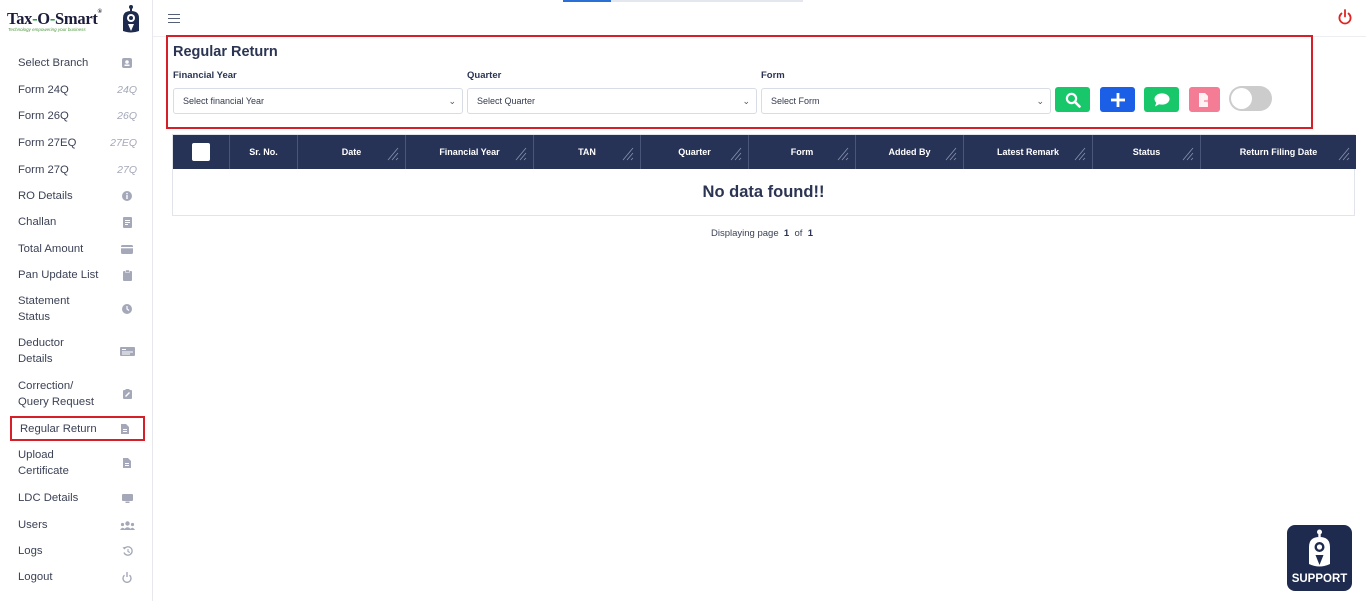 This screenshot has height=601, width=1366. What do you see at coordinates (773, 75) in the screenshot?
I see `form-label: Form` at bounding box center [773, 75].